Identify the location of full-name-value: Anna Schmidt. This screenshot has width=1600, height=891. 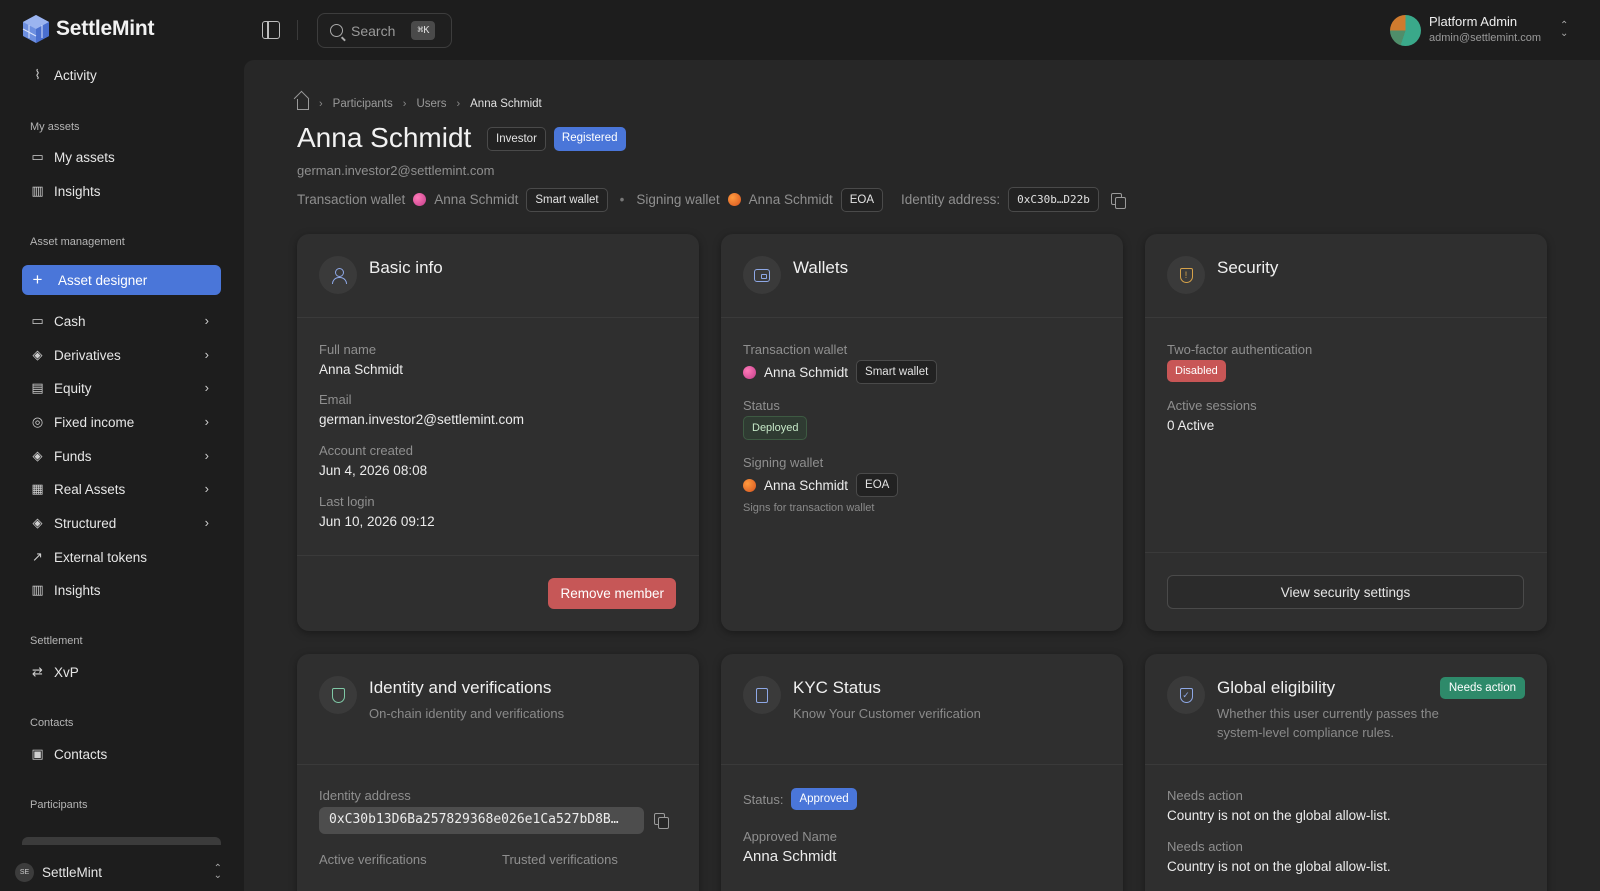
(361, 369).